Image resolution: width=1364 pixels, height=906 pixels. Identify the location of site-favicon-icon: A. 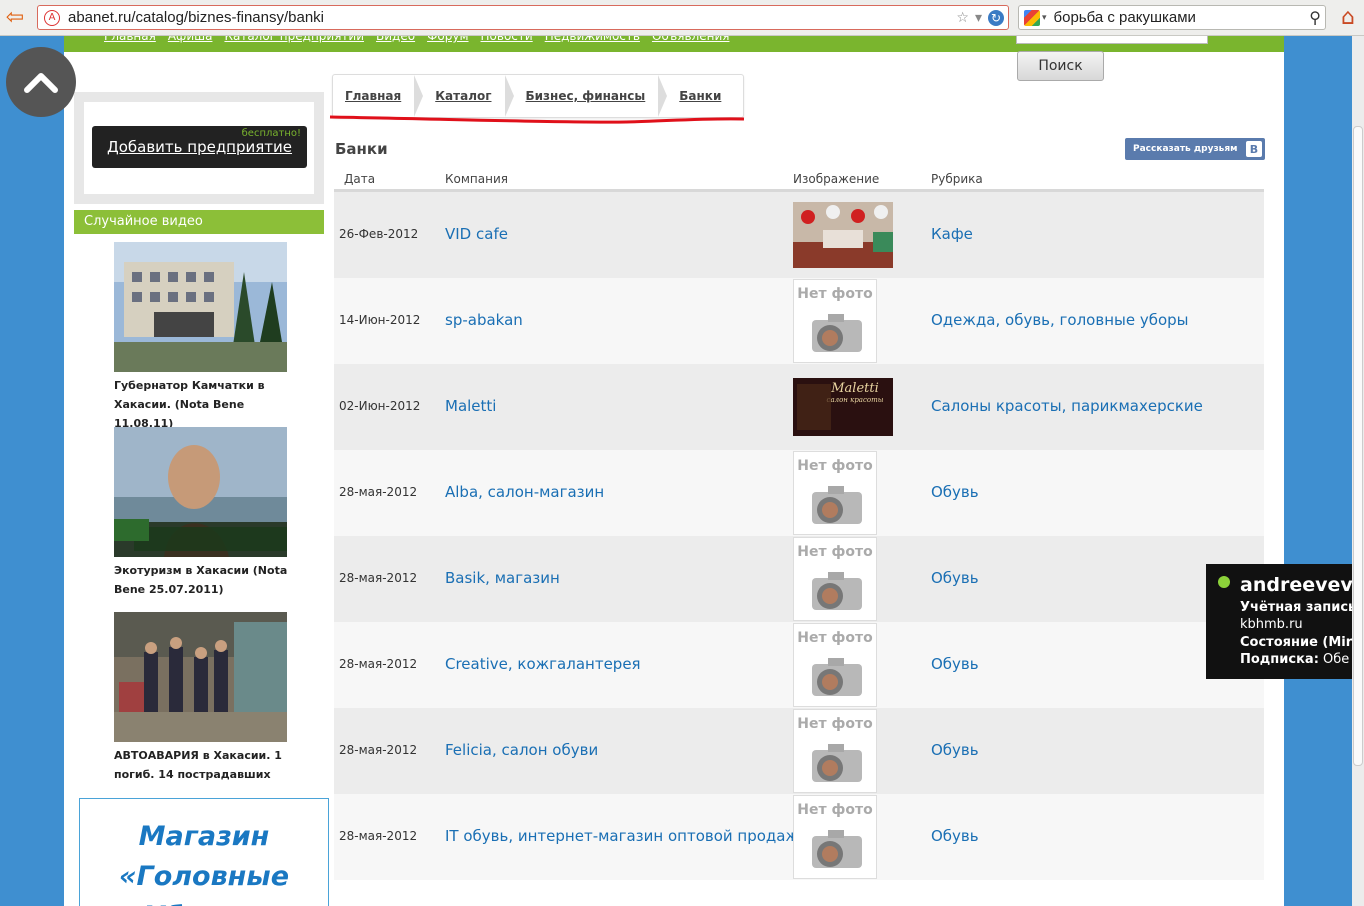
(52, 17).